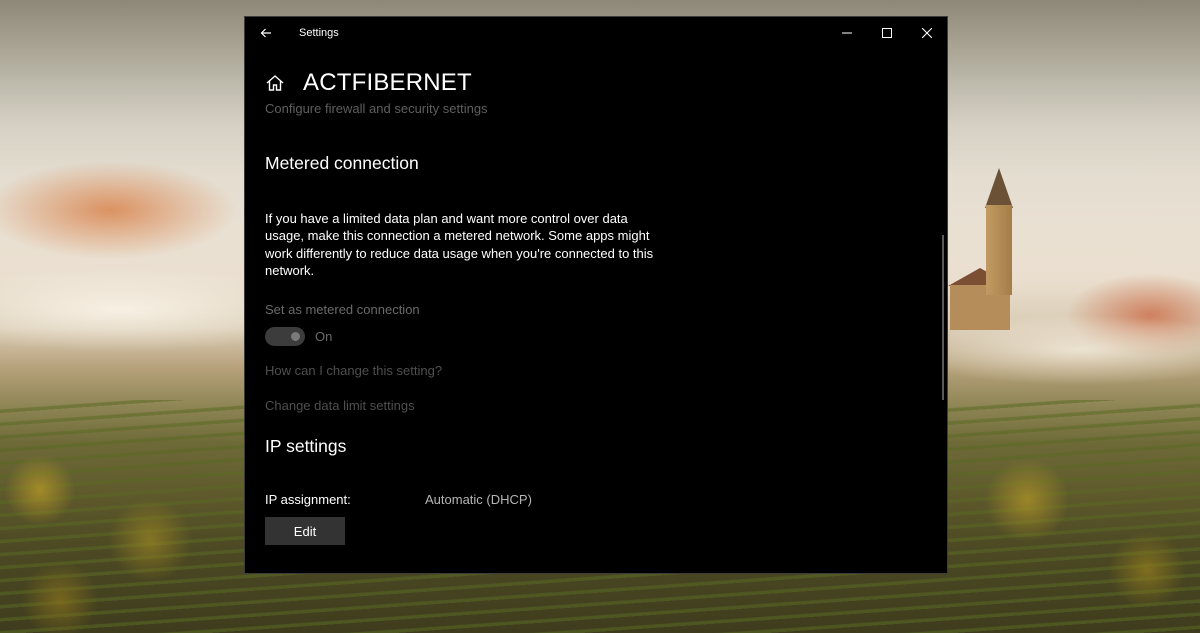 The image size is (1200, 633). Describe the element at coordinates (305, 531) in the screenshot. I see `edit-ip-button: Edit` at that location.